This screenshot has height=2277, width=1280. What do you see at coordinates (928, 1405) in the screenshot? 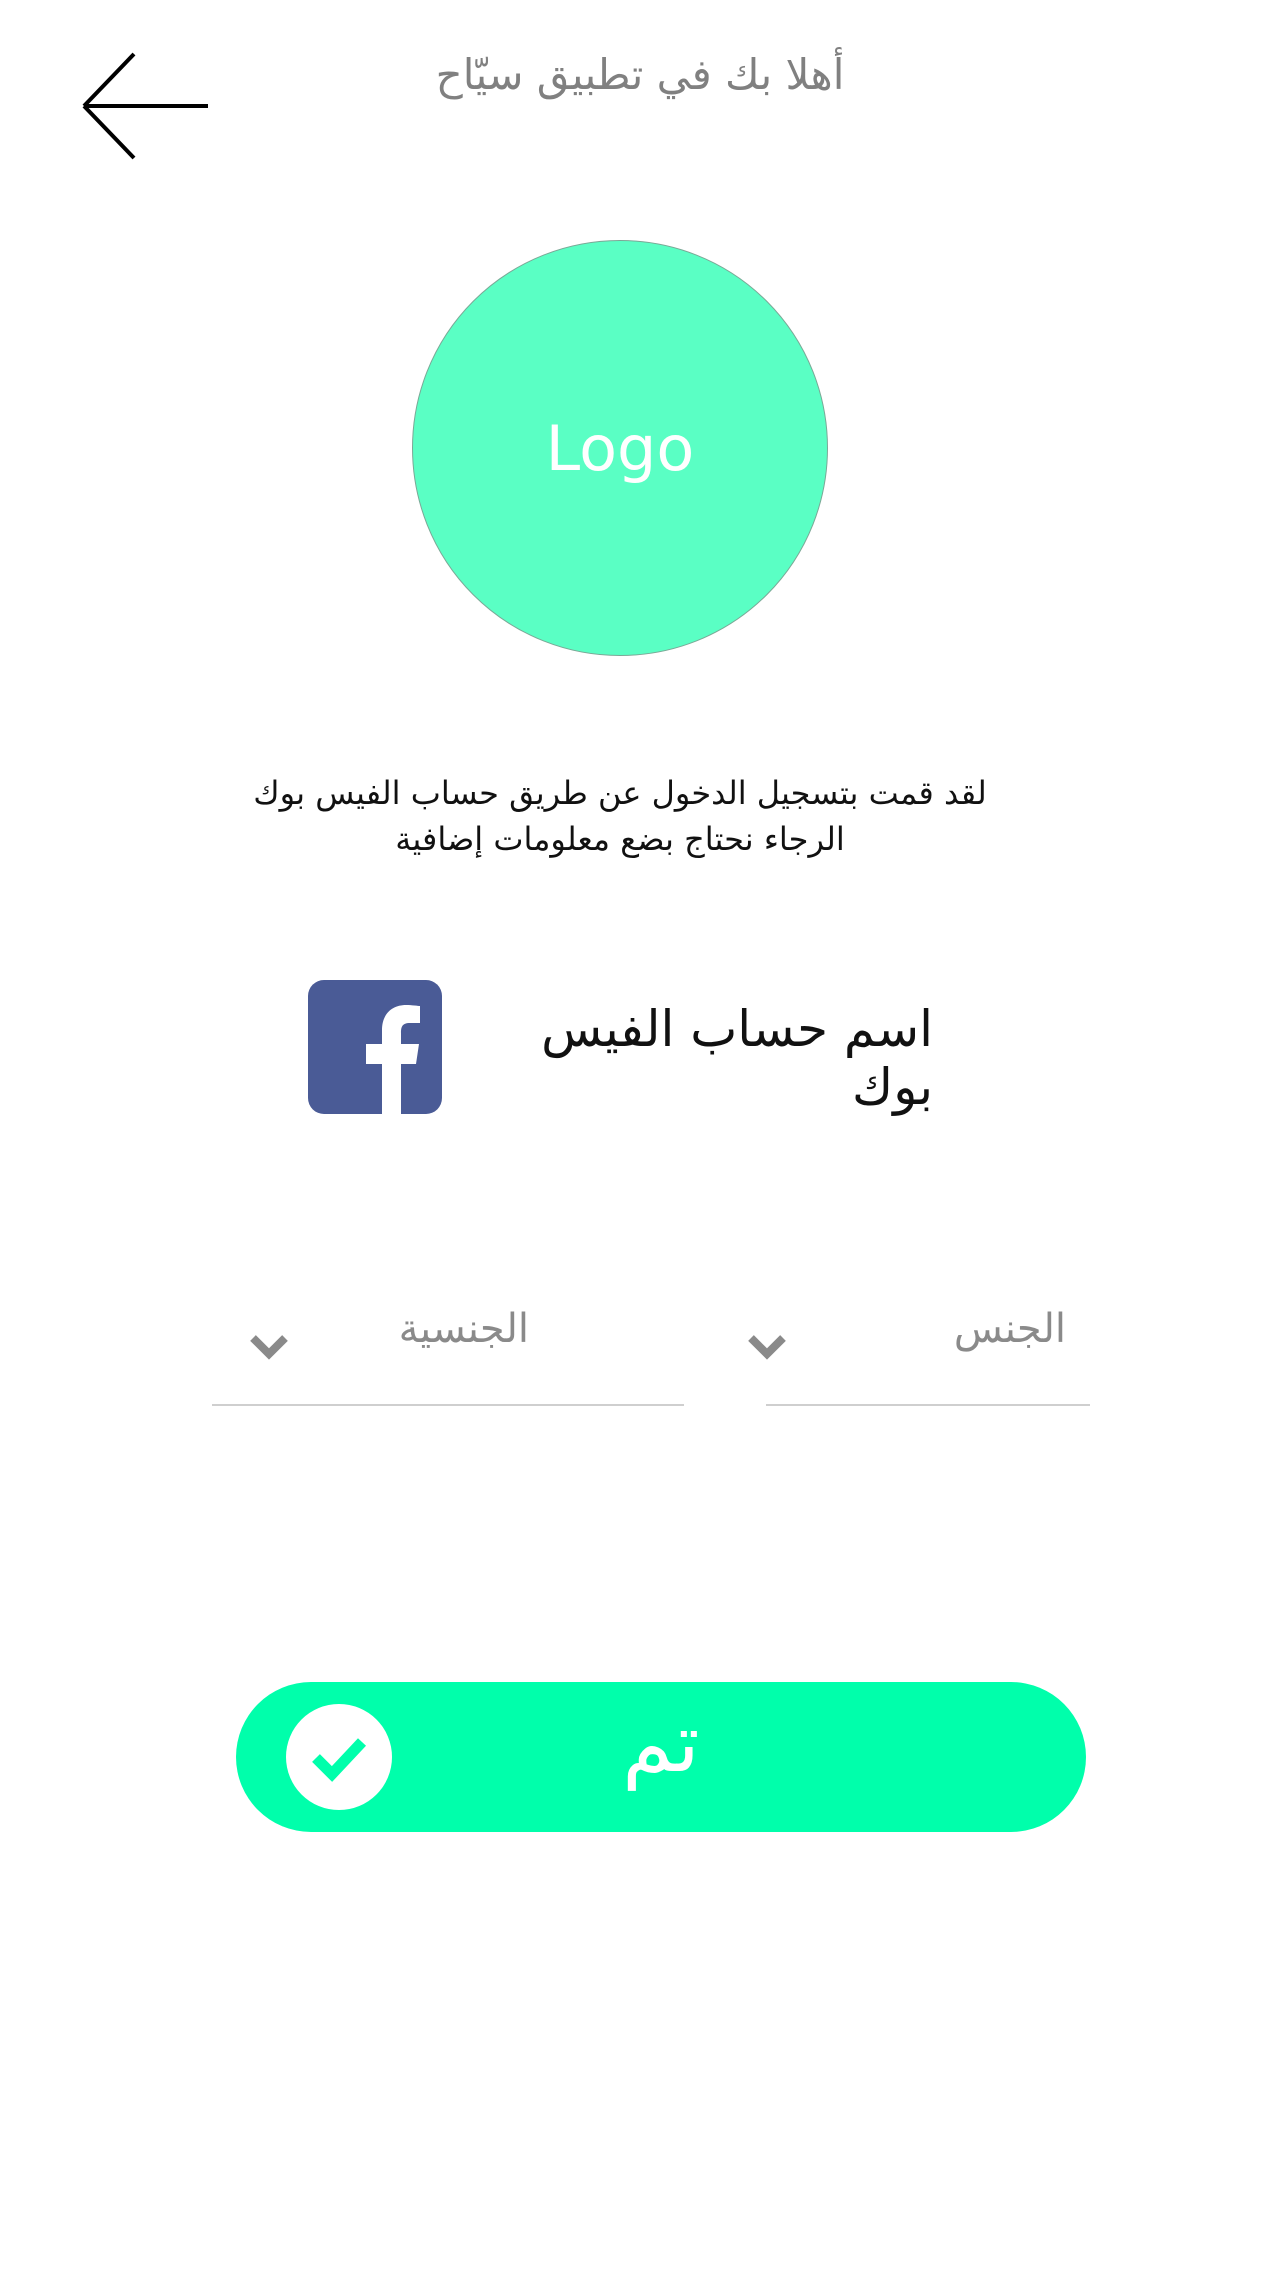
I see `gender-underline` at bounding box center [928, 1405].